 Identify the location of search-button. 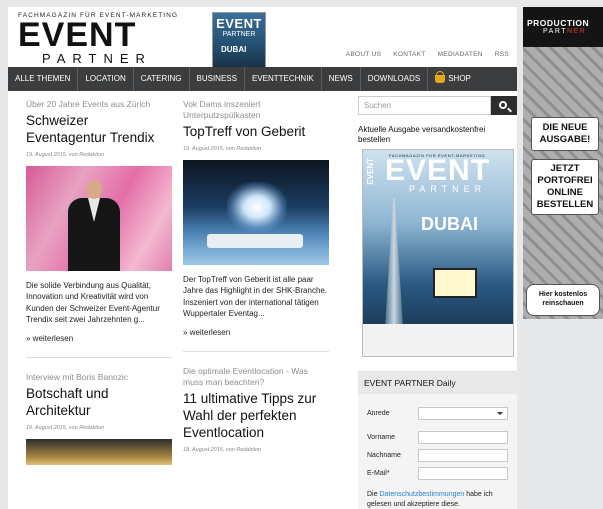
(504, 105).